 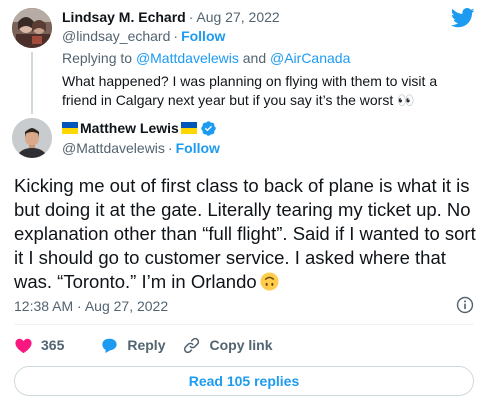 I want to click on avatar-matthew, so click(x=32, y=138).